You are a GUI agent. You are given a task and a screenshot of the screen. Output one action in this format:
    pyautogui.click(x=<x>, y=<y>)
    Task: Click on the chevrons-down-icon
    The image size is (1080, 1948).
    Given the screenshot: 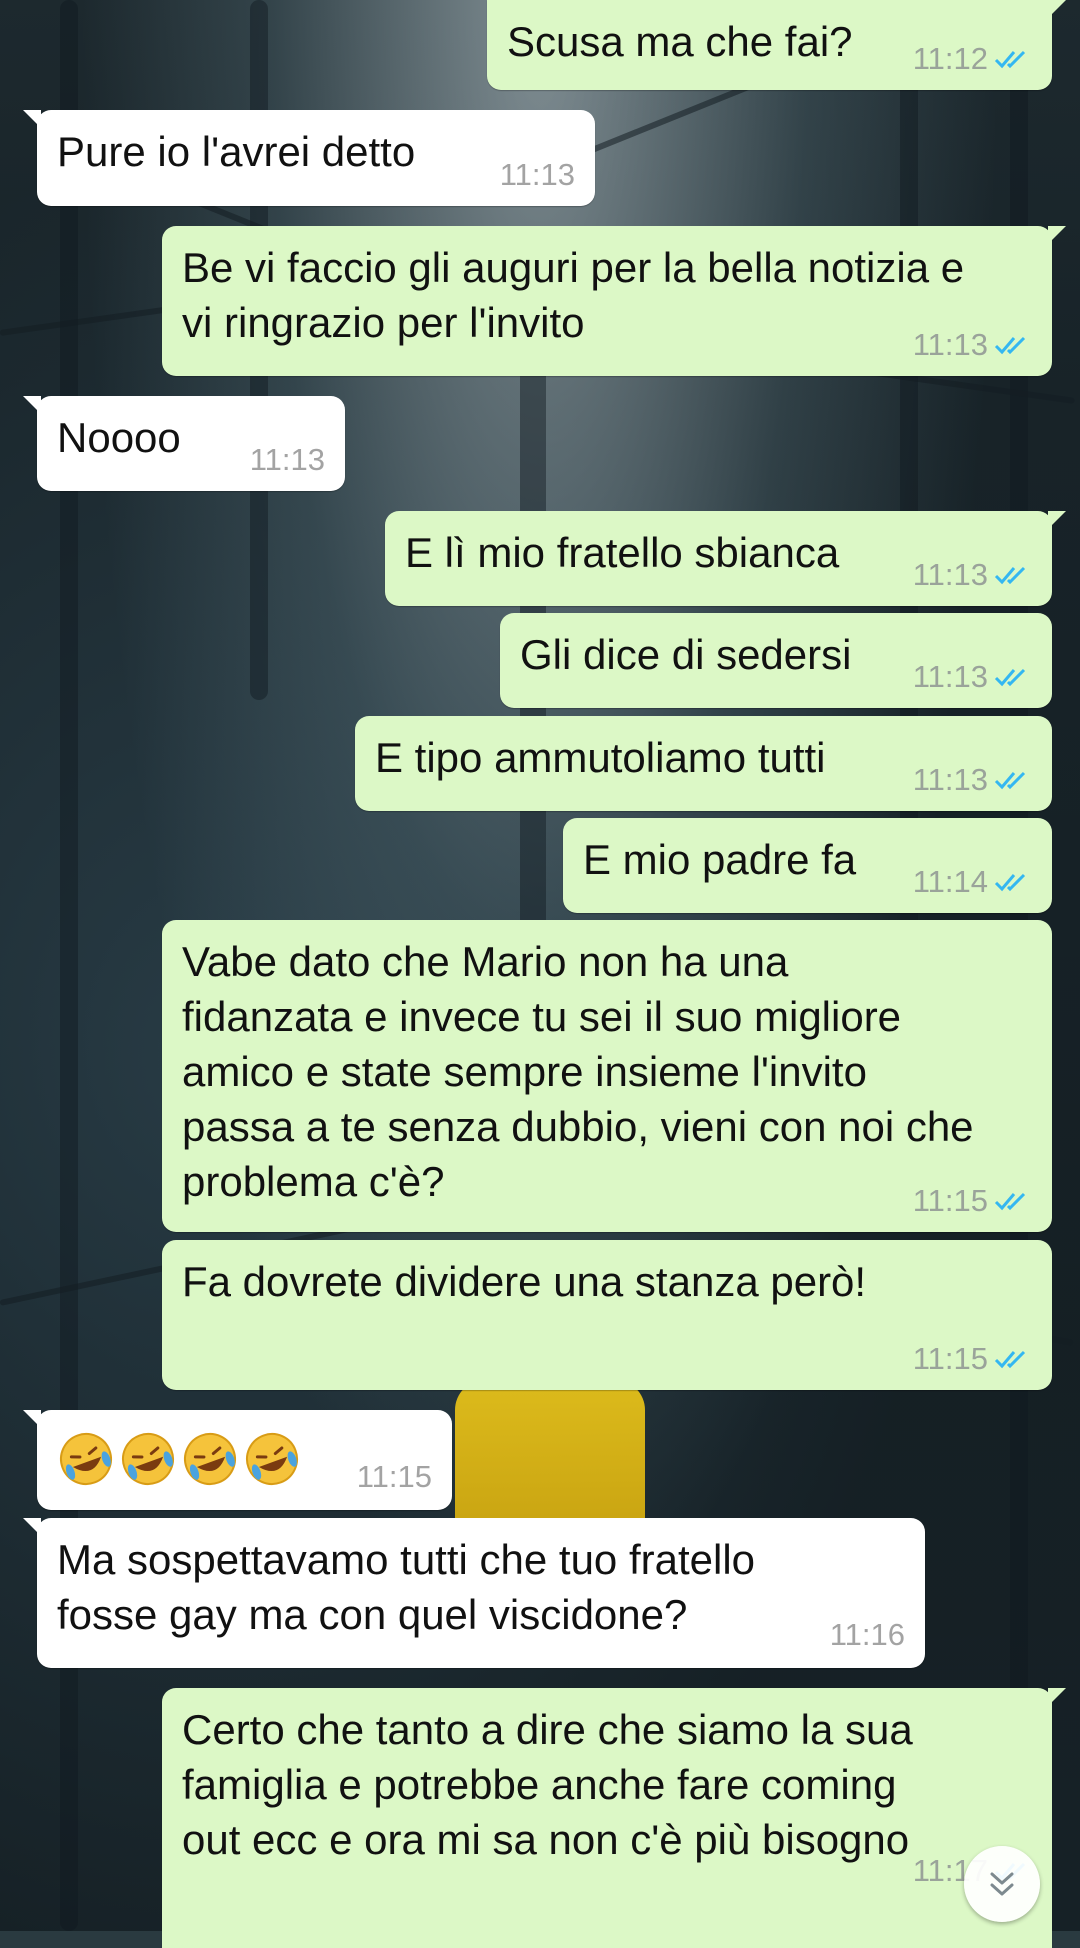 What is the action you would take?
    pyautogui.click(x=1002, y=1884)
    